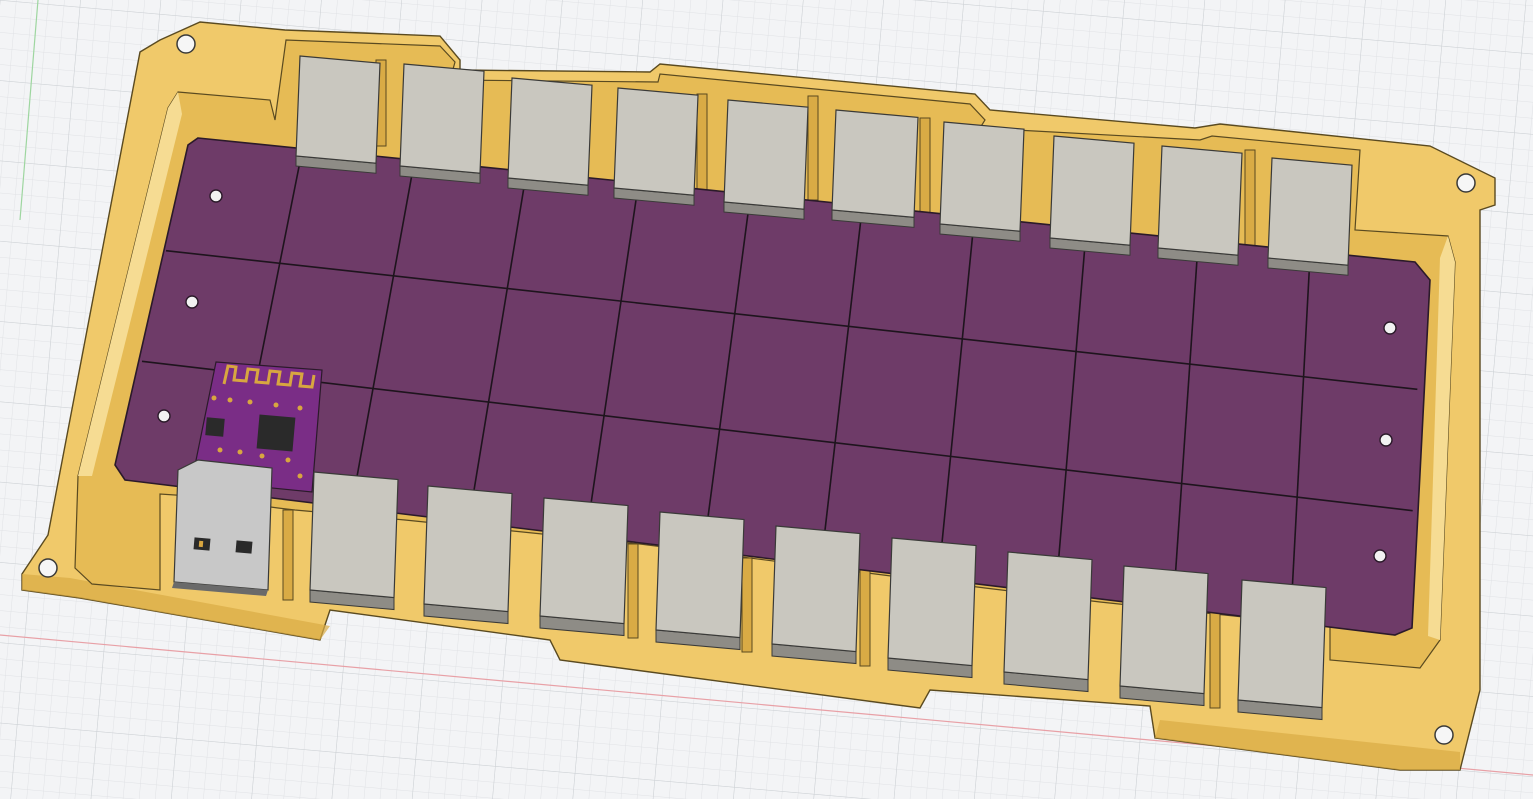 This screenshot has height=799, width=1533. Describe the element at coordinates (244, 547) in the screenshot. I see `usb-pin` at that location.